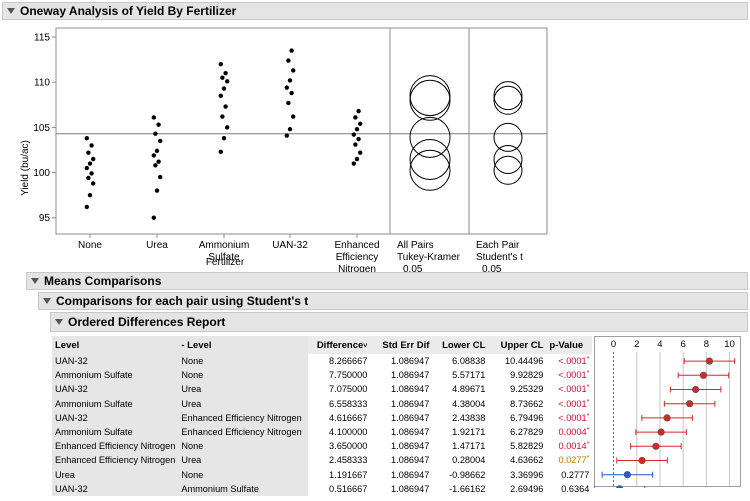  Describe the element at coordinates (527, 460) in the screenshot. I see `cell-upper-cl: 4.63662` at that location.